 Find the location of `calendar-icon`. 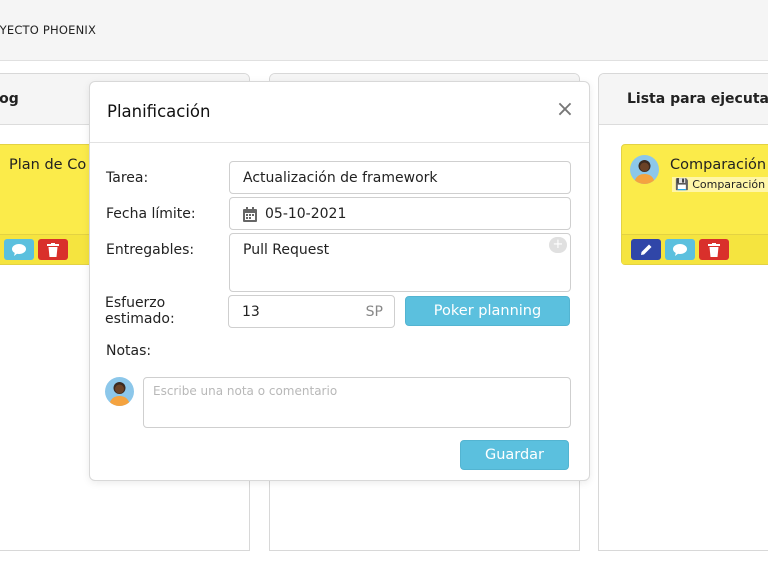

calendar-icon is located at coordinates (250, 214).